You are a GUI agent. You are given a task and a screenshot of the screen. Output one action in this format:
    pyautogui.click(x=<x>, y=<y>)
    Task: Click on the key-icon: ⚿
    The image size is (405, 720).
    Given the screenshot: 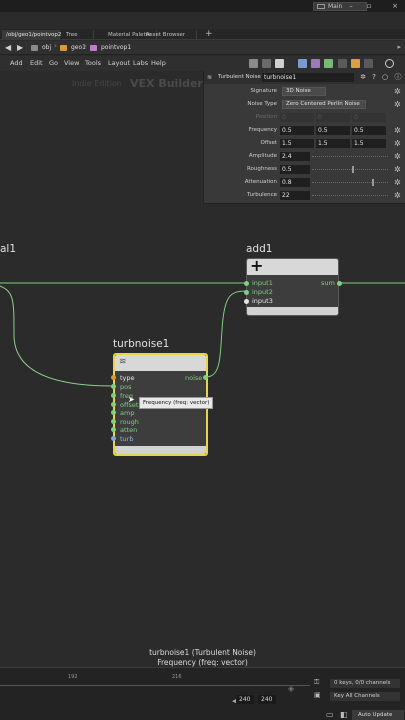 What is the action you would take?
    pyautogui.click(x=316, y=682)
    